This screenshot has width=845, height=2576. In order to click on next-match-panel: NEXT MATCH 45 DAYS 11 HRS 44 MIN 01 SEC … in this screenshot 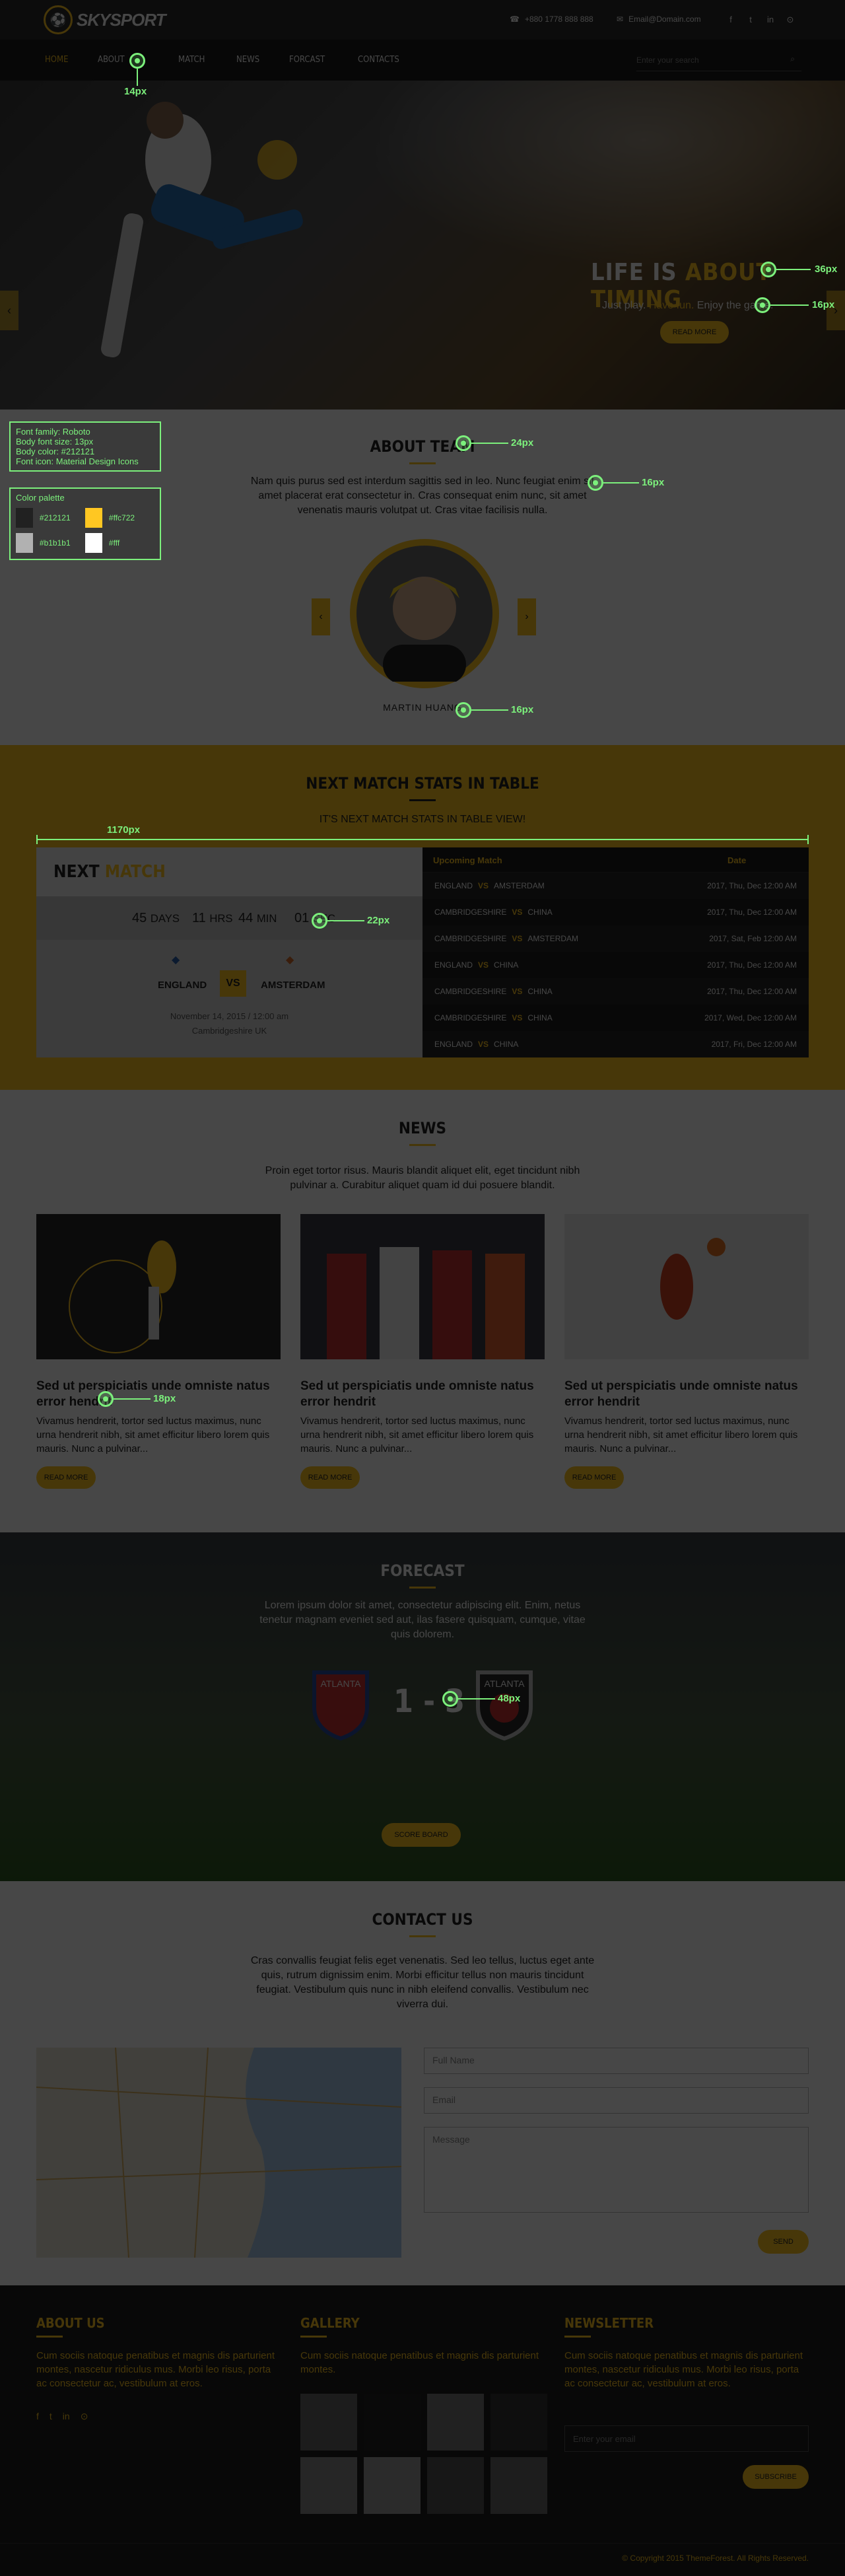, I will do `click(229, 952)`.